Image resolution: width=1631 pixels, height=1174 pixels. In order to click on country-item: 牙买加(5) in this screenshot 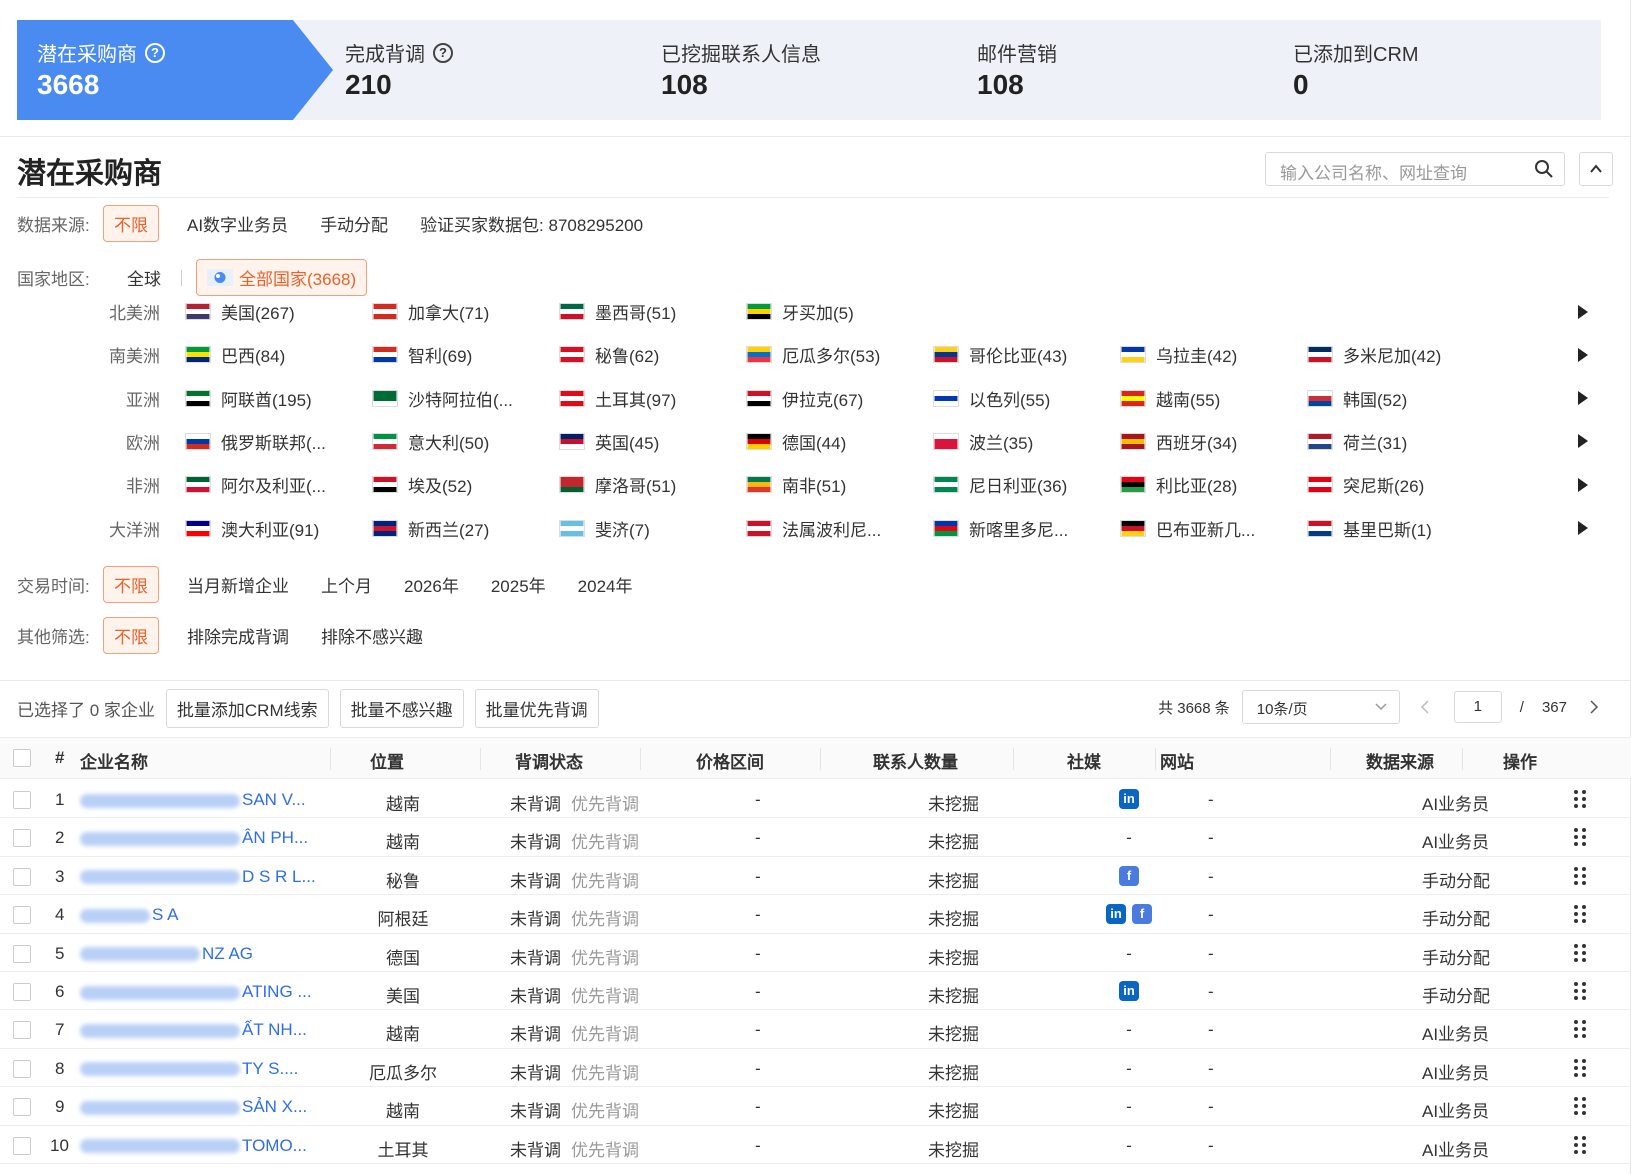, I will do `click(839, 311)`.